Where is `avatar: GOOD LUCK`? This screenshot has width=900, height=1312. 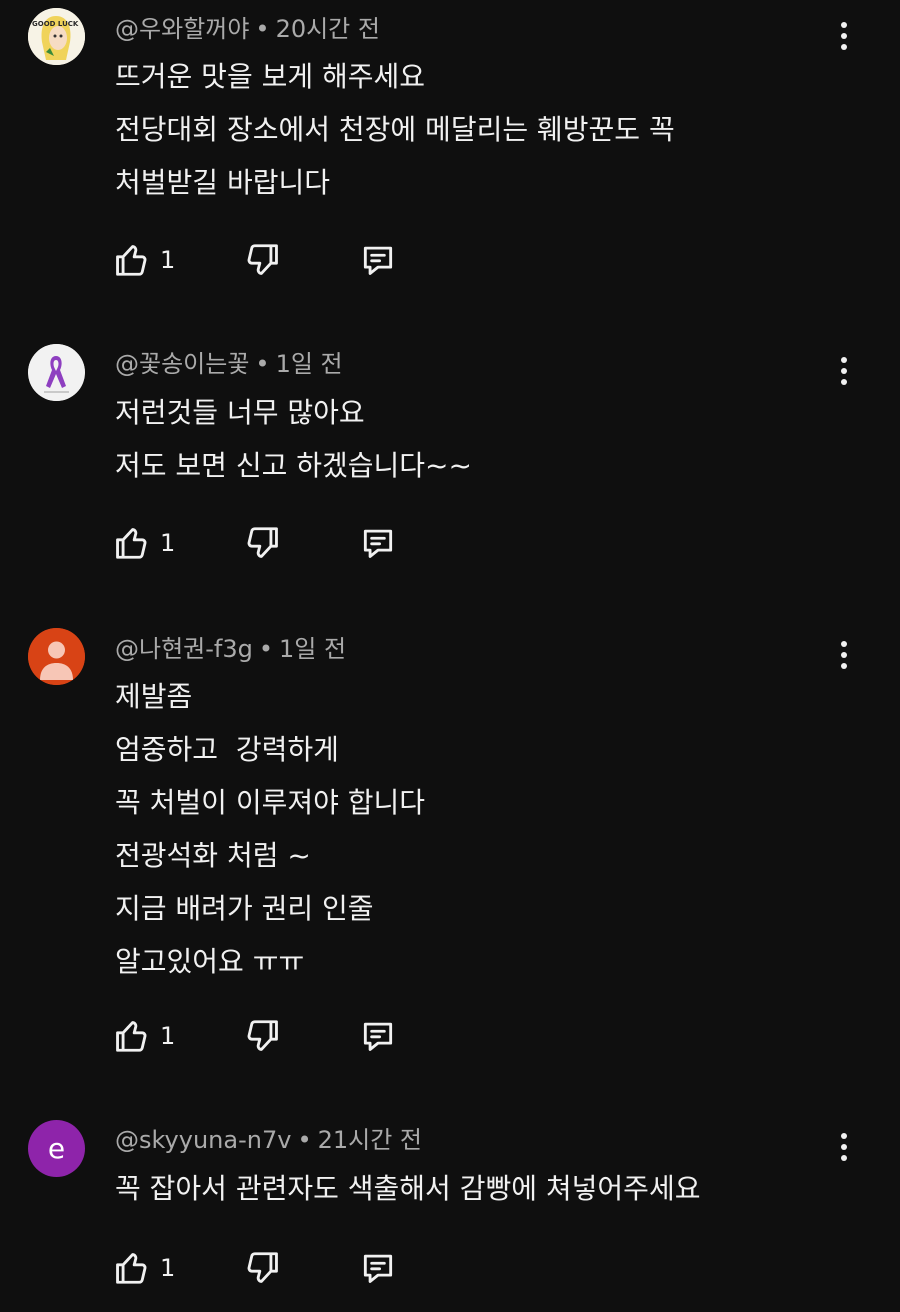 avatar: GOOD LUCK is located at coordinates (56, 36).